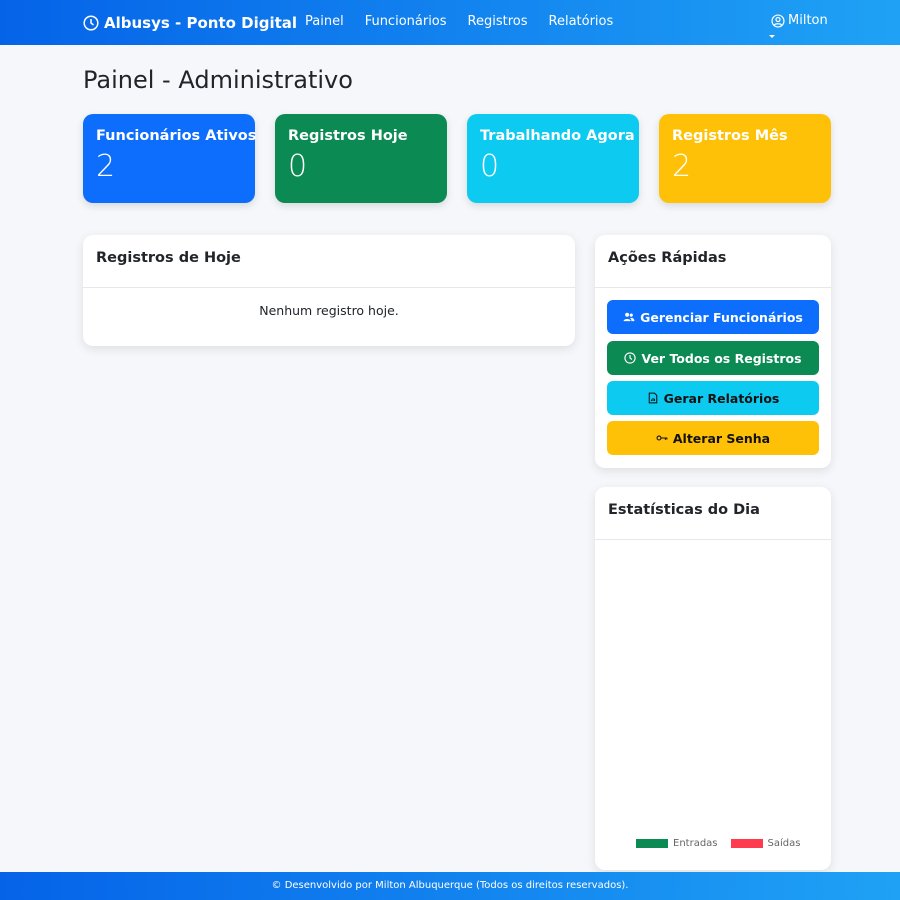  Describe the element at coordinates (324, 21) in the screenshot. I see `nav-link-painel: Painel` at that location.